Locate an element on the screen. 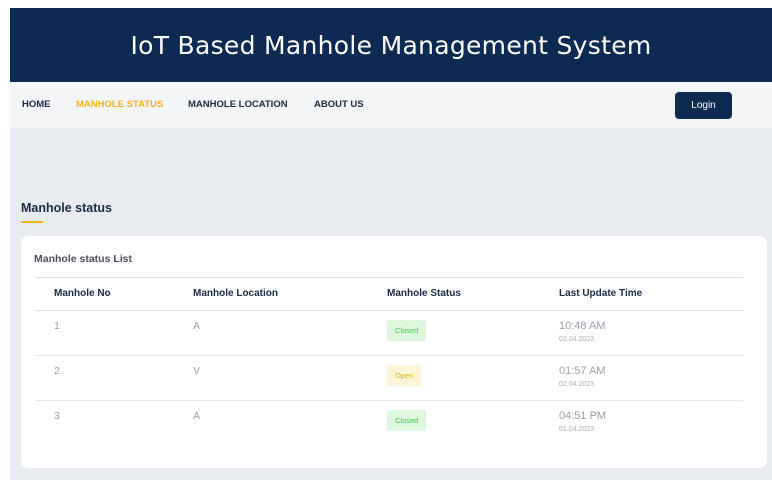 Image resolution: width=772 pixels, height=480 pixels. last-update-cell: 10:48 AM 02.04.2023 is located at coordinates (582, 331).